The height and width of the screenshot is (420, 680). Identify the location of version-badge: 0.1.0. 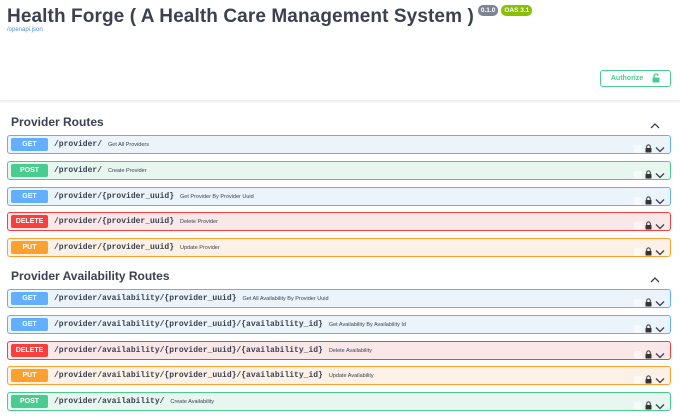
(488, 10).